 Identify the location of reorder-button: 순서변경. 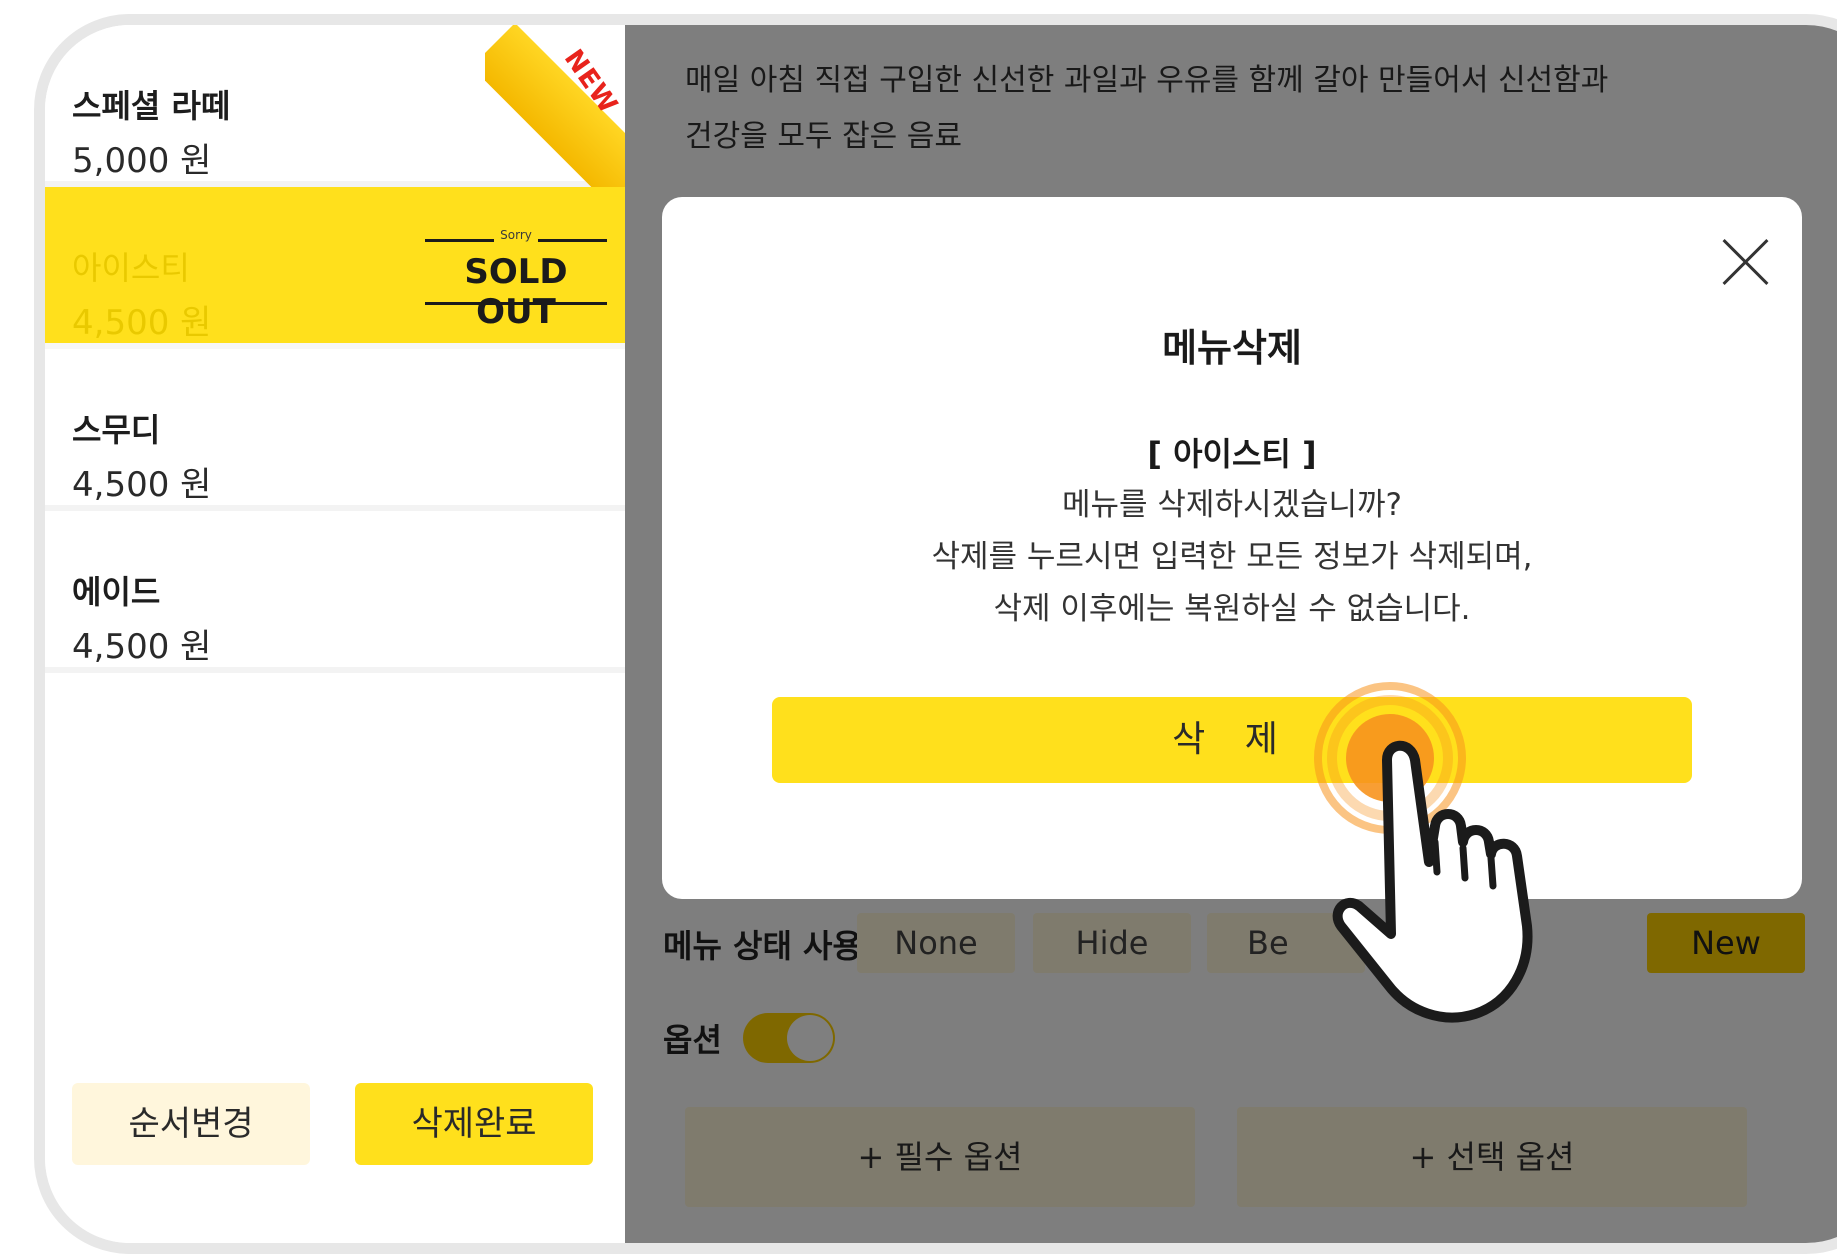
(191, 1124).